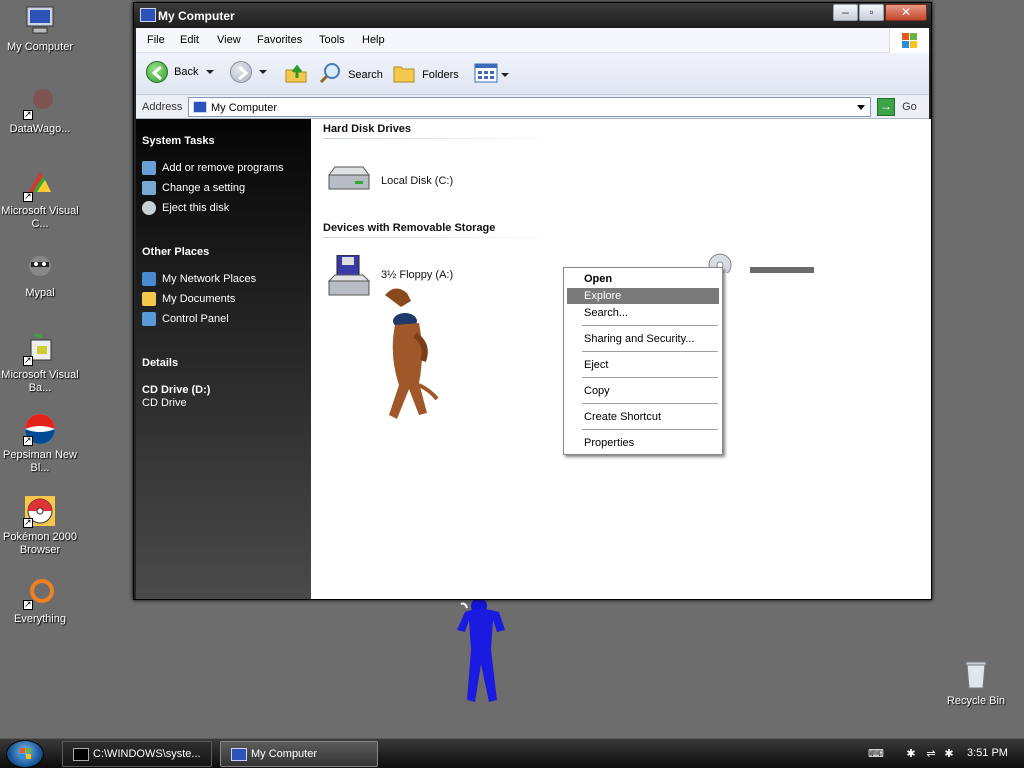  Describe the element at coordinates (349, 181) in the screenshot. I see `hard-disk-icon` at that location.